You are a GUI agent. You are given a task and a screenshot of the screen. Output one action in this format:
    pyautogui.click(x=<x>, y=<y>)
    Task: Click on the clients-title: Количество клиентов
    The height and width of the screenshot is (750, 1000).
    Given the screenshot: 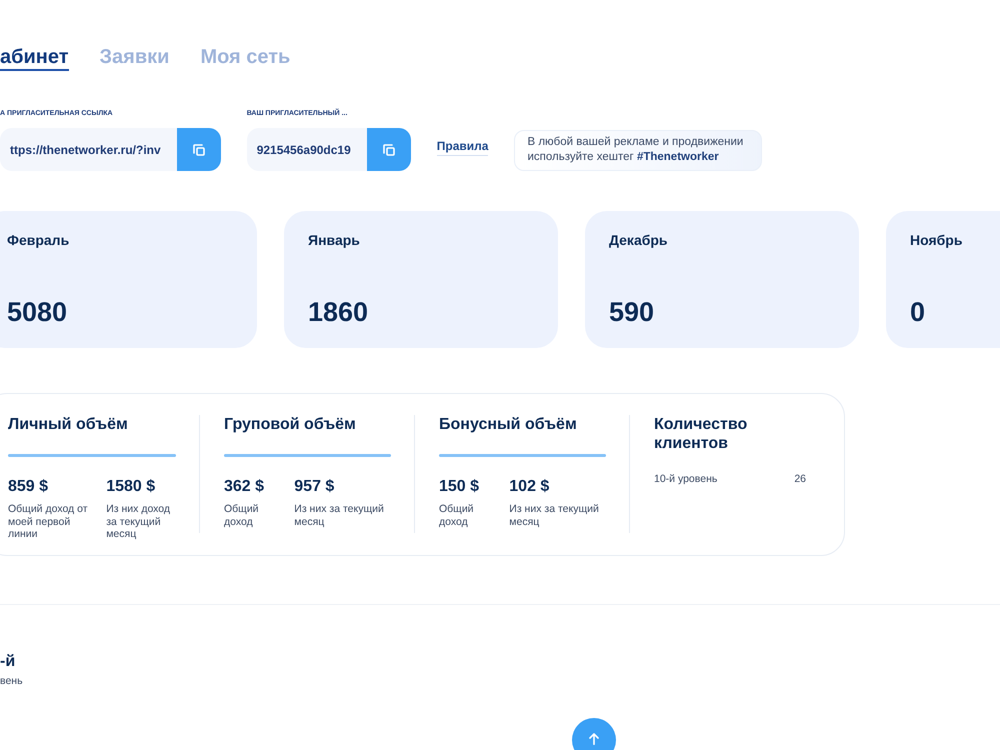 What is the action you would take?
    pyautogui.click(x=701, y=434)
    